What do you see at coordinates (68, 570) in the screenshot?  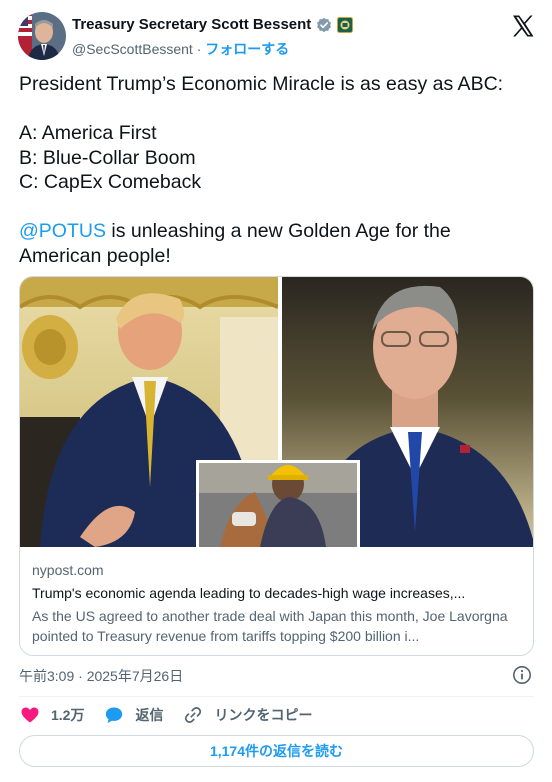 I see `link-domain: nypost.com` at bounding box center [68, 570].